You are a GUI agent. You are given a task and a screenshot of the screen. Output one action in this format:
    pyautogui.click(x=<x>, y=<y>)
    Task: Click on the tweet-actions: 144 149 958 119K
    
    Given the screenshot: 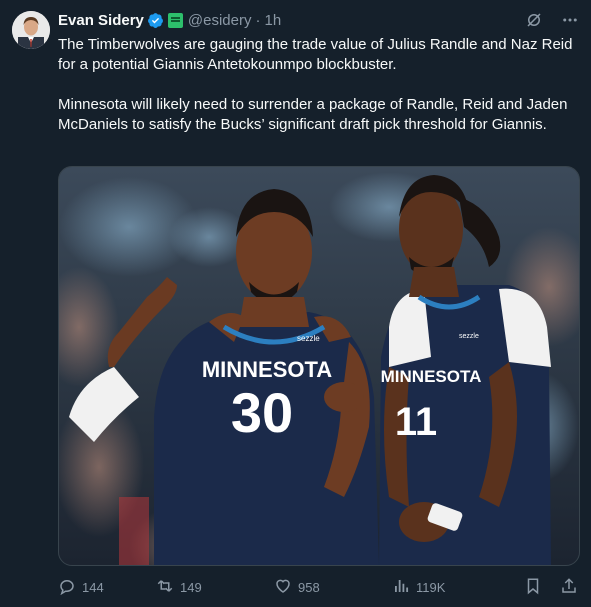 What is the action you would take?
    pyautogui.click(x=318, y=587)
    